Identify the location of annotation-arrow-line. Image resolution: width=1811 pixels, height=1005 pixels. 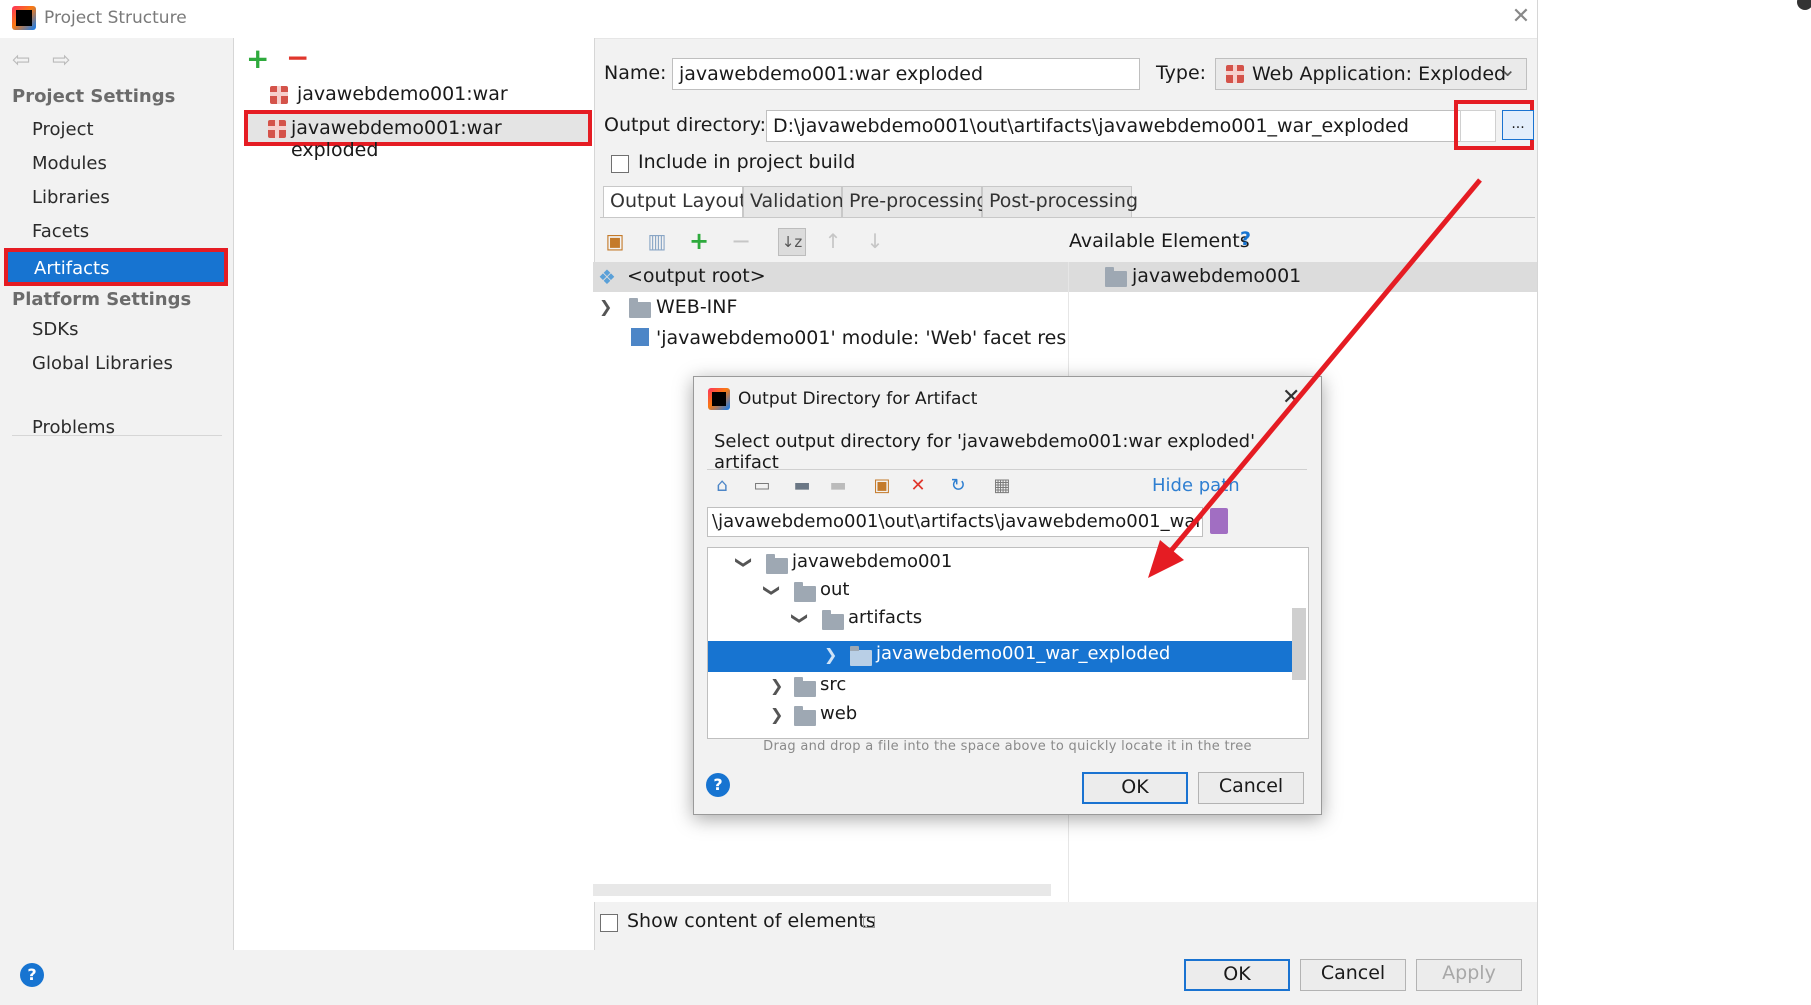
(1322, 369).